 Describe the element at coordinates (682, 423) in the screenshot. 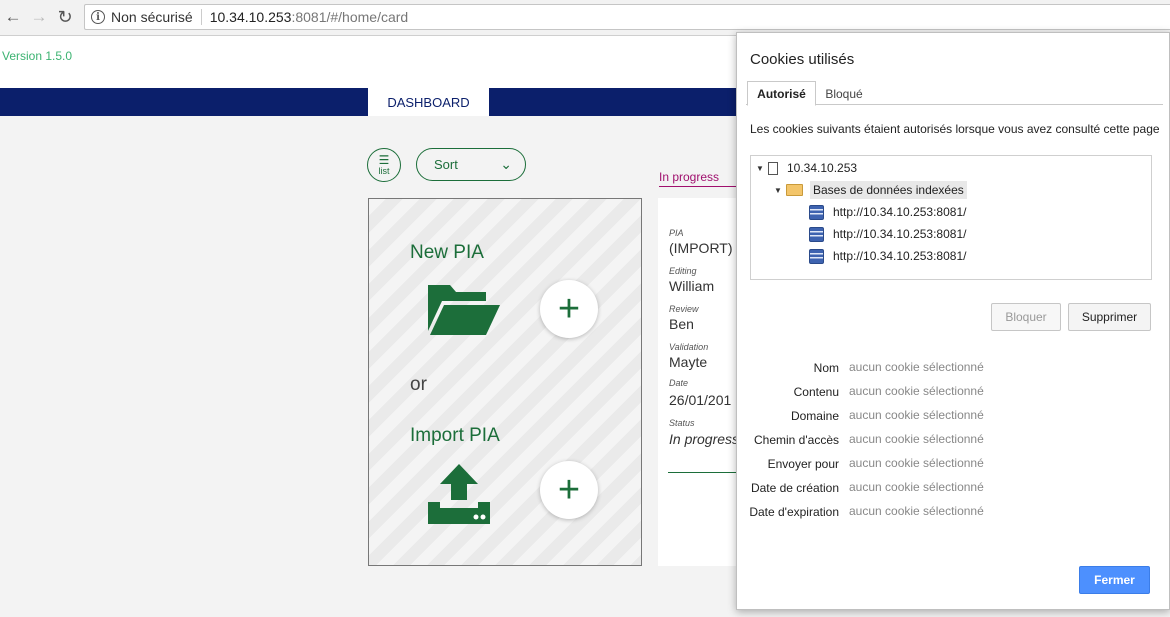

I see `status-label: Status` at that location.